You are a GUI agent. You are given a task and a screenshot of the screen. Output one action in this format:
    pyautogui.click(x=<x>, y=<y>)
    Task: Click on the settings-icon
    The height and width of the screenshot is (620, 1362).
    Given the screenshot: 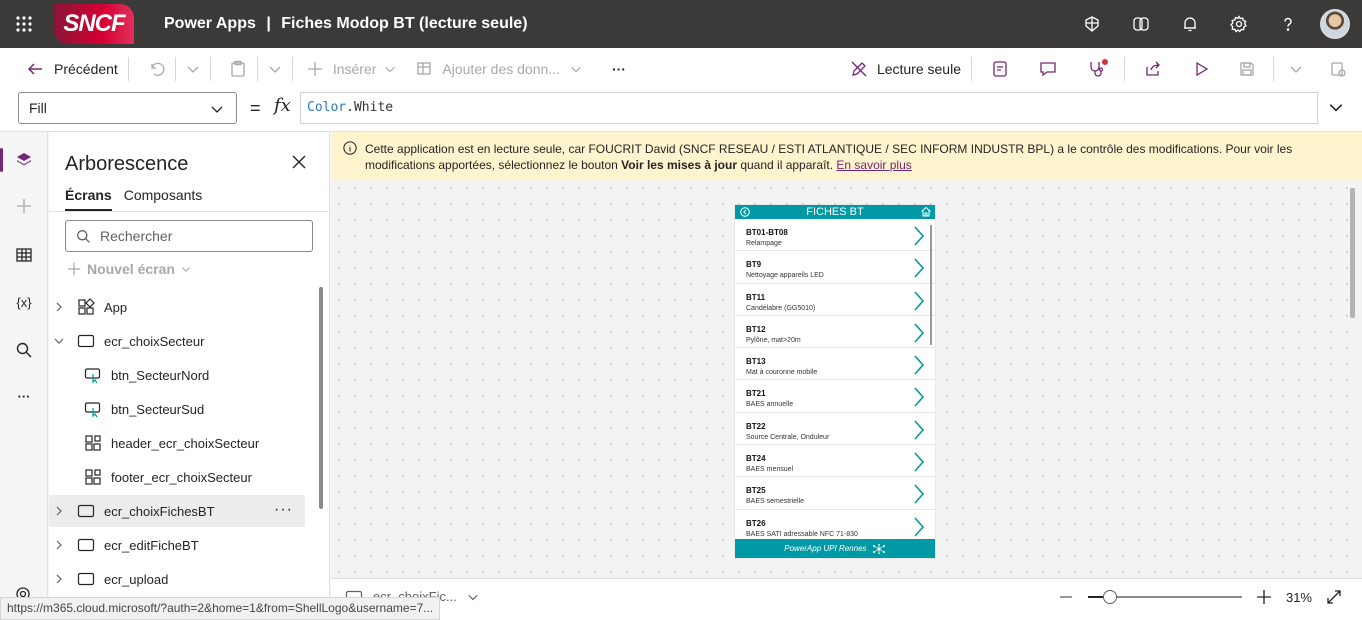 What is the action you would take?
    pyautogui.click(x=1238, y=24)
    